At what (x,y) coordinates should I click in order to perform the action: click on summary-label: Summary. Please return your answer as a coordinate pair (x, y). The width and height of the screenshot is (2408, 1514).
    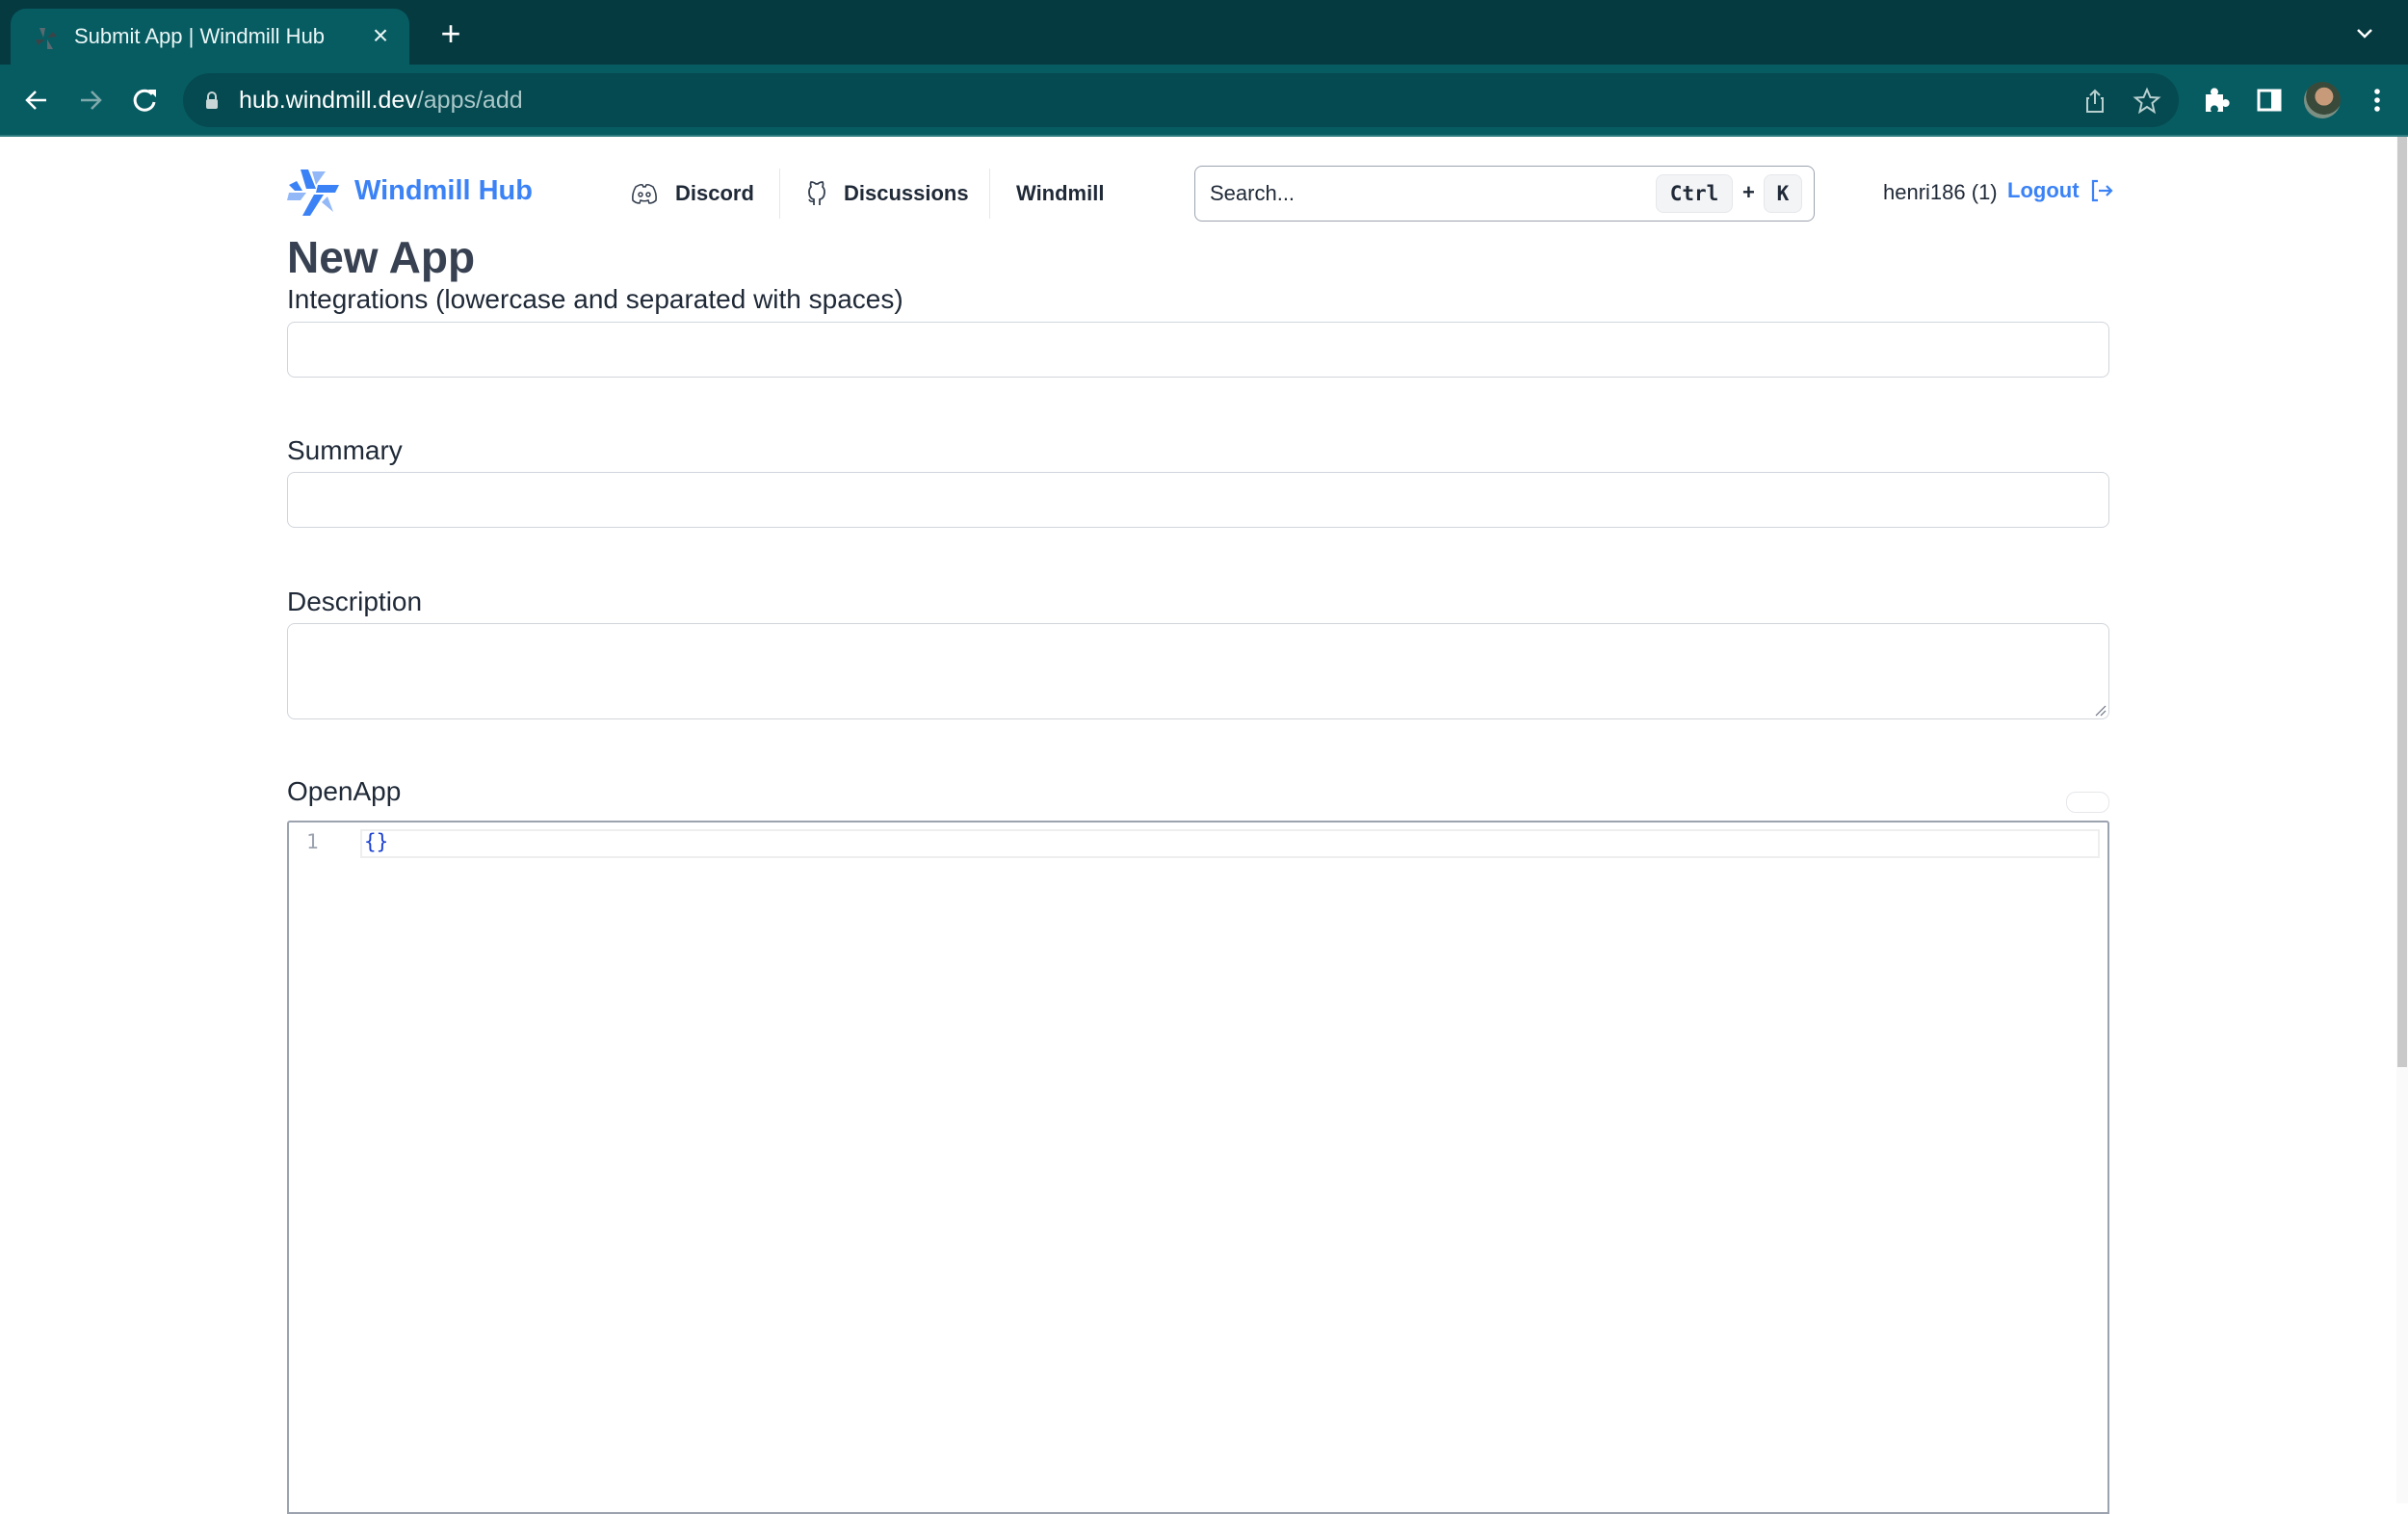
    Looking at the image, I should click on (345, 450).